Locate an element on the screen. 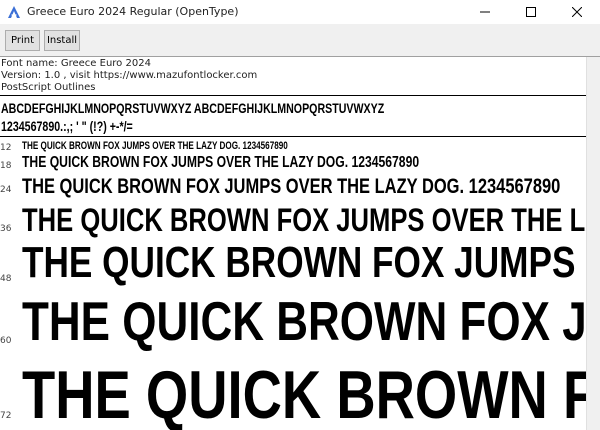  font-outline-line: PostScript Outlines is located at coordinates (48, 87).